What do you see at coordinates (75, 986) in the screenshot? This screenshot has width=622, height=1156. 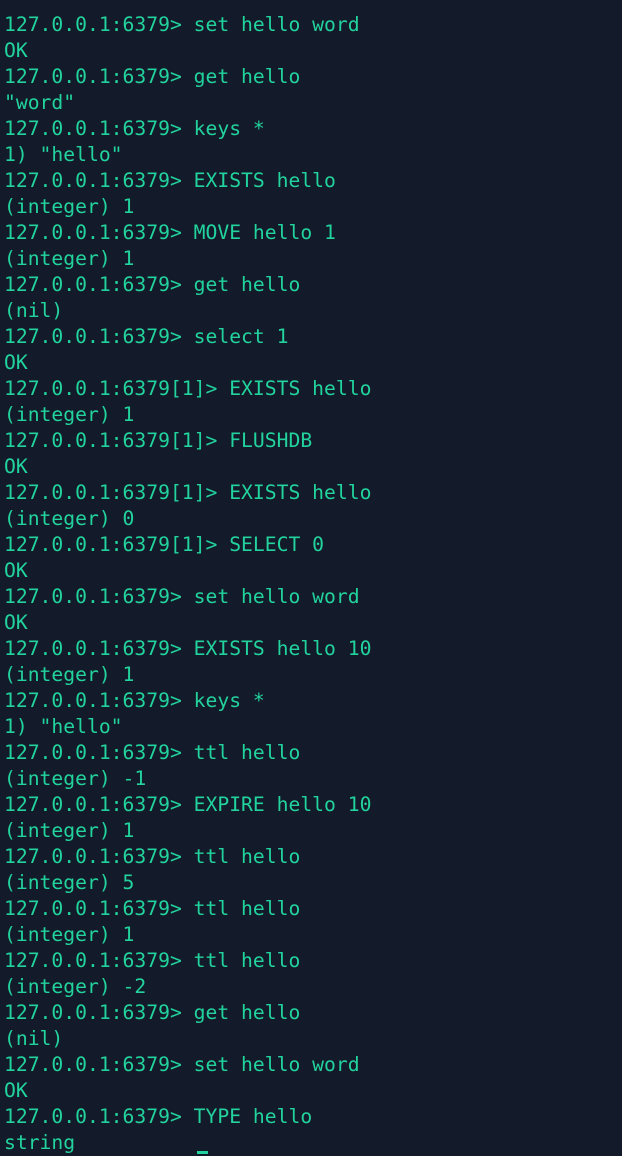 I see `terminal-line: (integer) -2` at bounding box center [75, 986].